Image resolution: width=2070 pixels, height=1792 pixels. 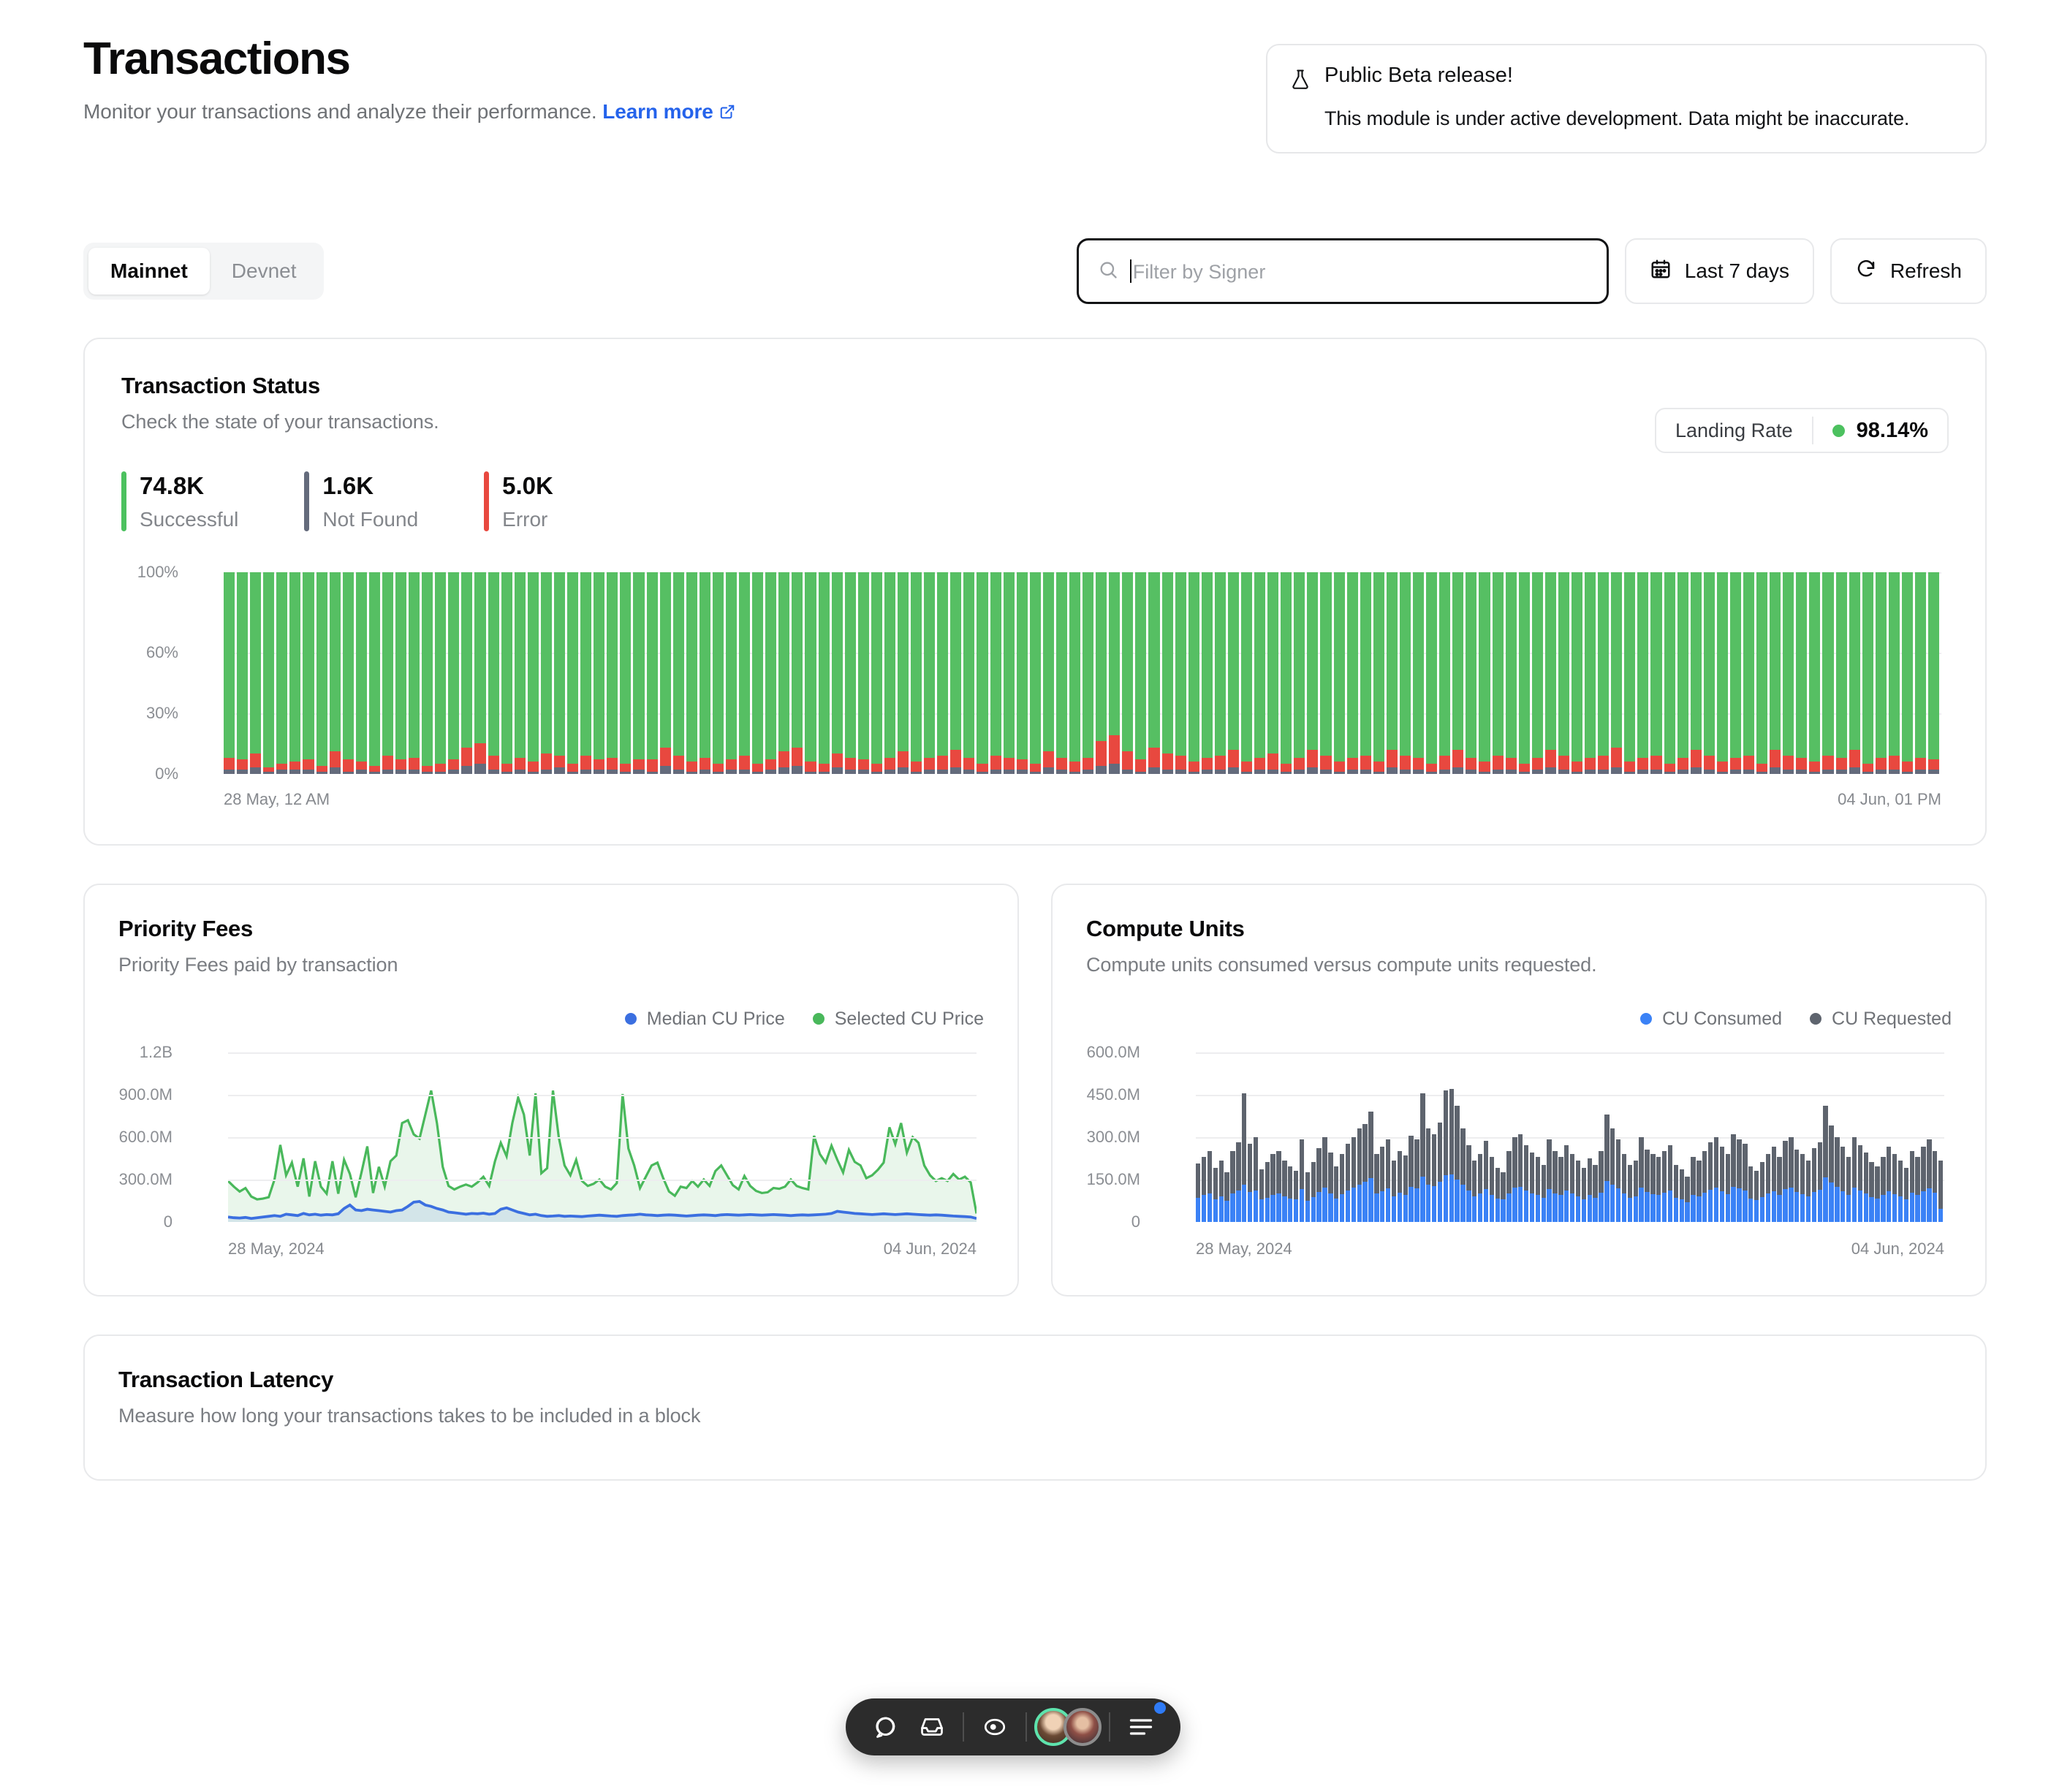 I want to click on comment-icon, so click(x=886, y=1727).